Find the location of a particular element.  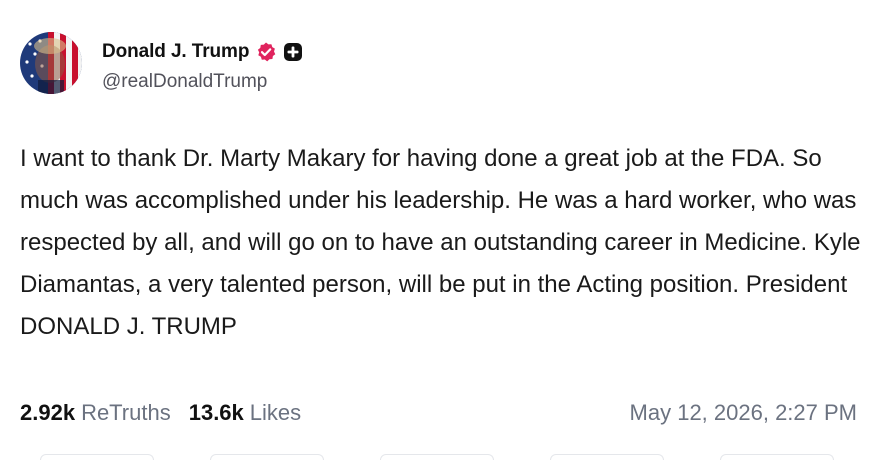

author-info: Donald J. Trump @realDonaldTrump is located at coordinates (202, 66).